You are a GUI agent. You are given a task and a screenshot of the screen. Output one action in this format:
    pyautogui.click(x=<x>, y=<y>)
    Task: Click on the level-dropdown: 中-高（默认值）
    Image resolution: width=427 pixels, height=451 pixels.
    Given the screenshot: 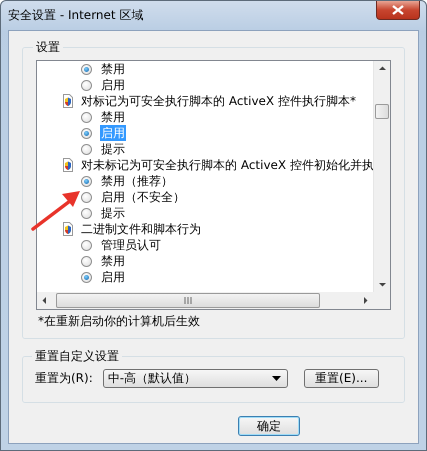 What is the action you would take?
    pyautogui.click(x=195, y=378)
    